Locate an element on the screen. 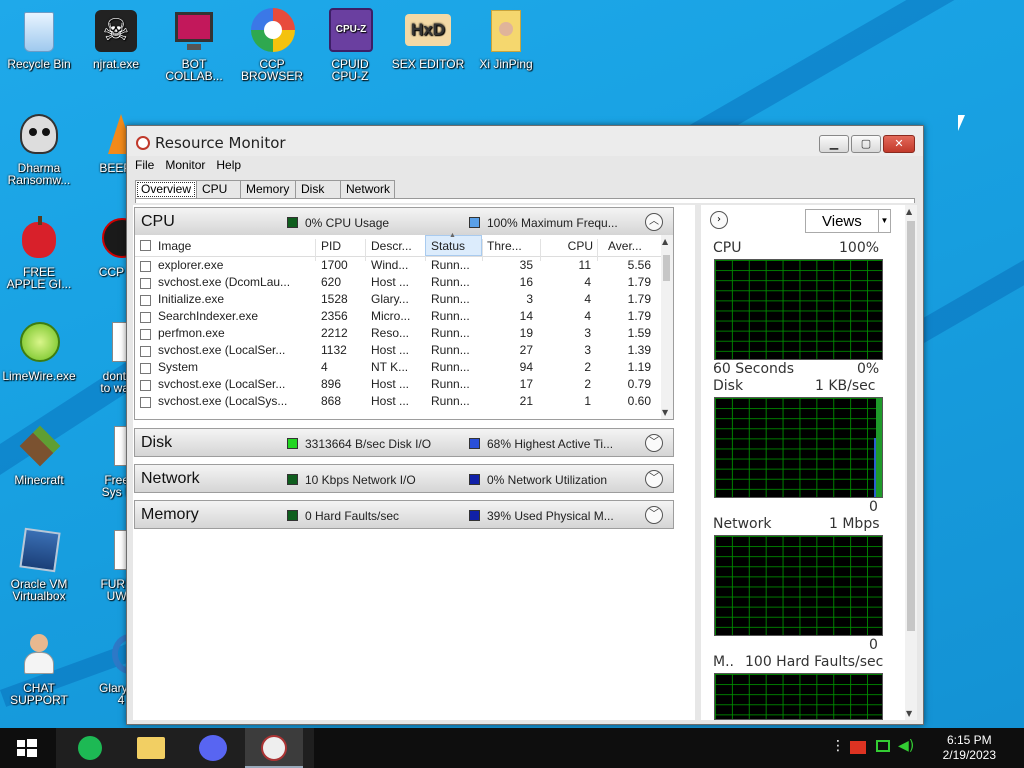 This screenshot has width=1024, height=768. chevron-right-icon: › is located at coordinates (719, 220).